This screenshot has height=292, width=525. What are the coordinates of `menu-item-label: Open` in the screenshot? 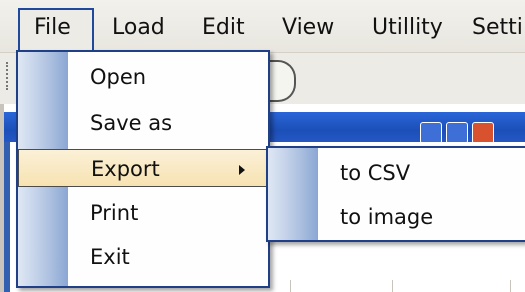 It's located at (118, 77).